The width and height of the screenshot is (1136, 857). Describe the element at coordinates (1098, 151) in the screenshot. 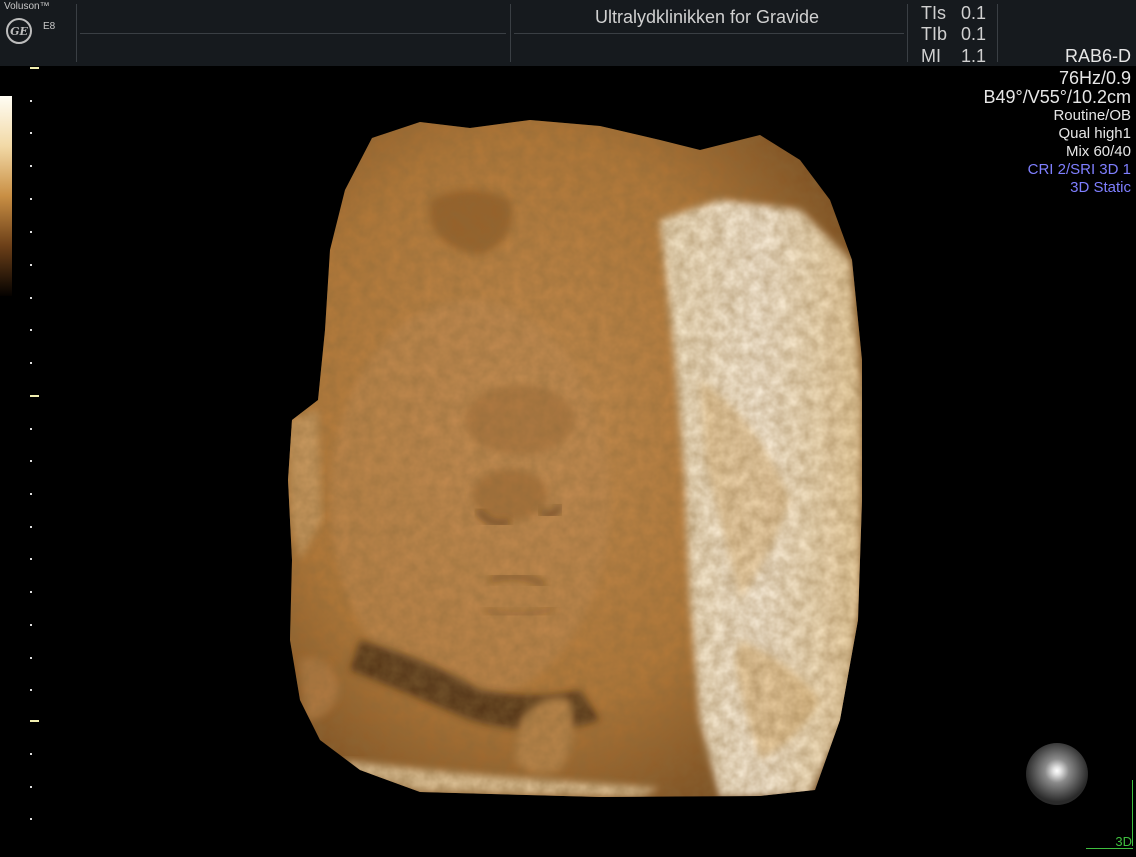

I see `mix-label: Mix 60/40` at that location.